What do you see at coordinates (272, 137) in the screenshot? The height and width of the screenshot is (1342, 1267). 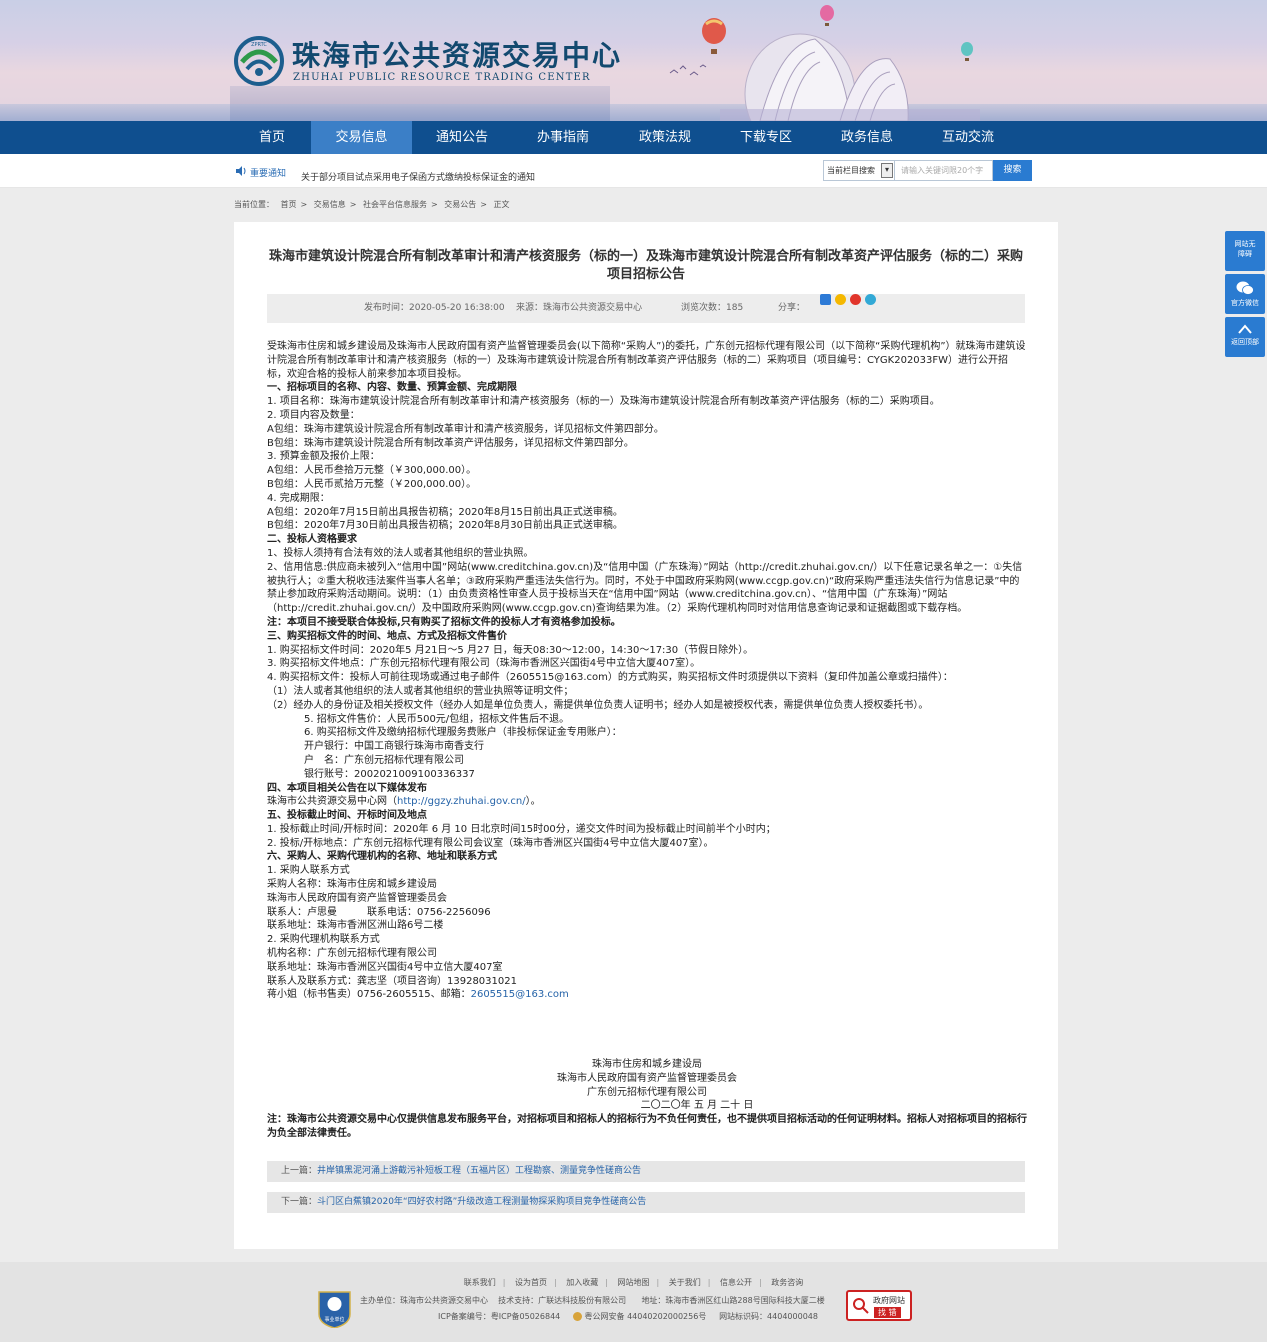 I see `nav-home: 首页` at bounding box center [272, 137].